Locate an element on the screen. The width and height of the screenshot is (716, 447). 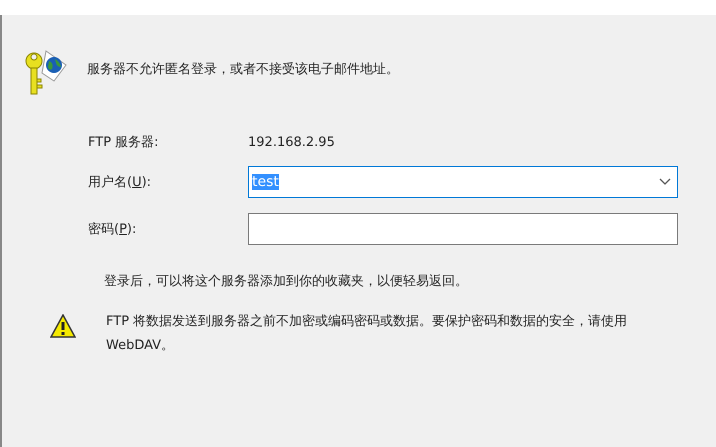
field-label: 用户名(U): is located at coordinates (120, 182).